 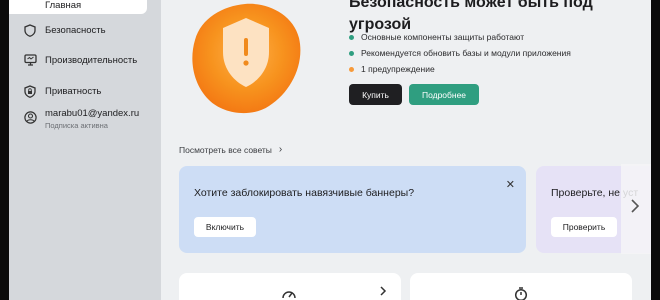 What do you see at coordinates (398, 69) in the screenshot?
I see `status-text: 1 предупреждение` at bounding box center [398, 69].